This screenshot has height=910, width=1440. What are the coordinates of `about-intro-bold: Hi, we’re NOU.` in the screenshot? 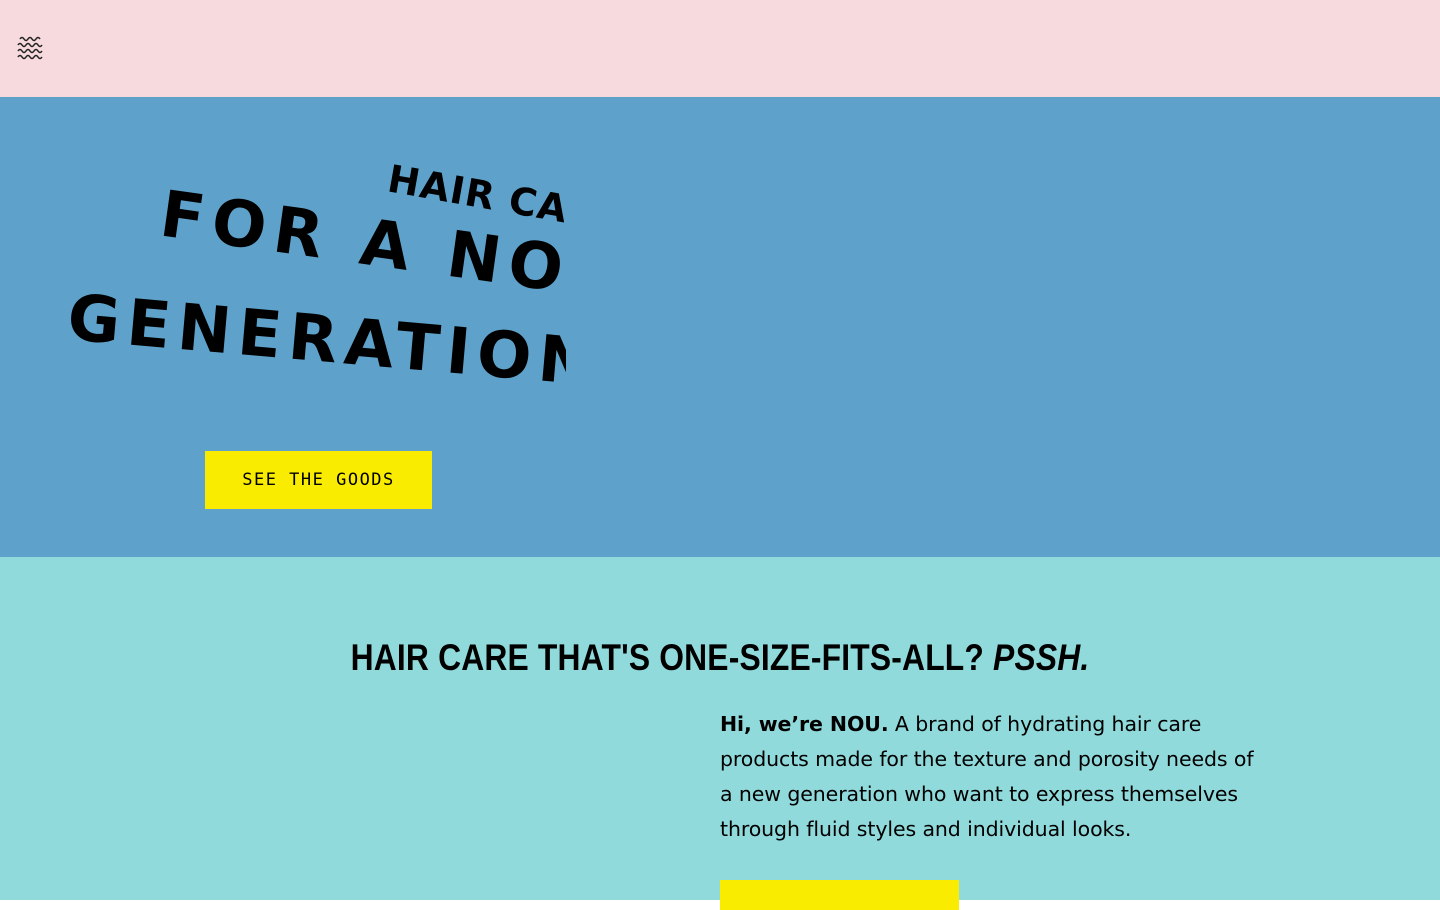 It's located at (804, 724).